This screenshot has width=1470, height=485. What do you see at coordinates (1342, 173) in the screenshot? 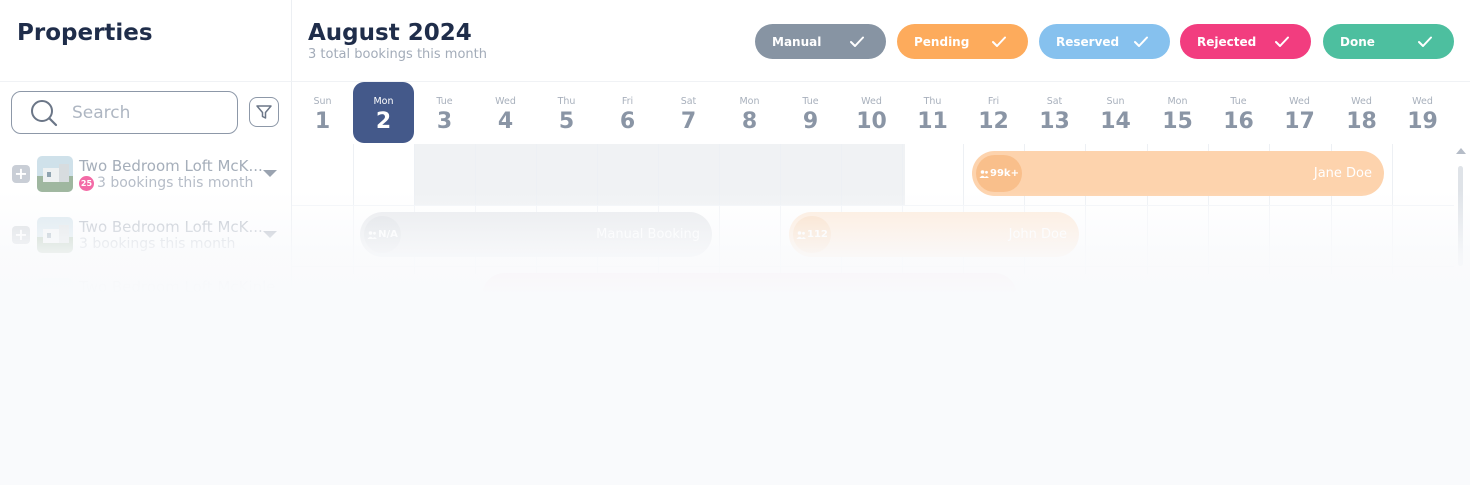
I see `booking-guest-name: Jane Doe` at bounding box center [1342, 173].